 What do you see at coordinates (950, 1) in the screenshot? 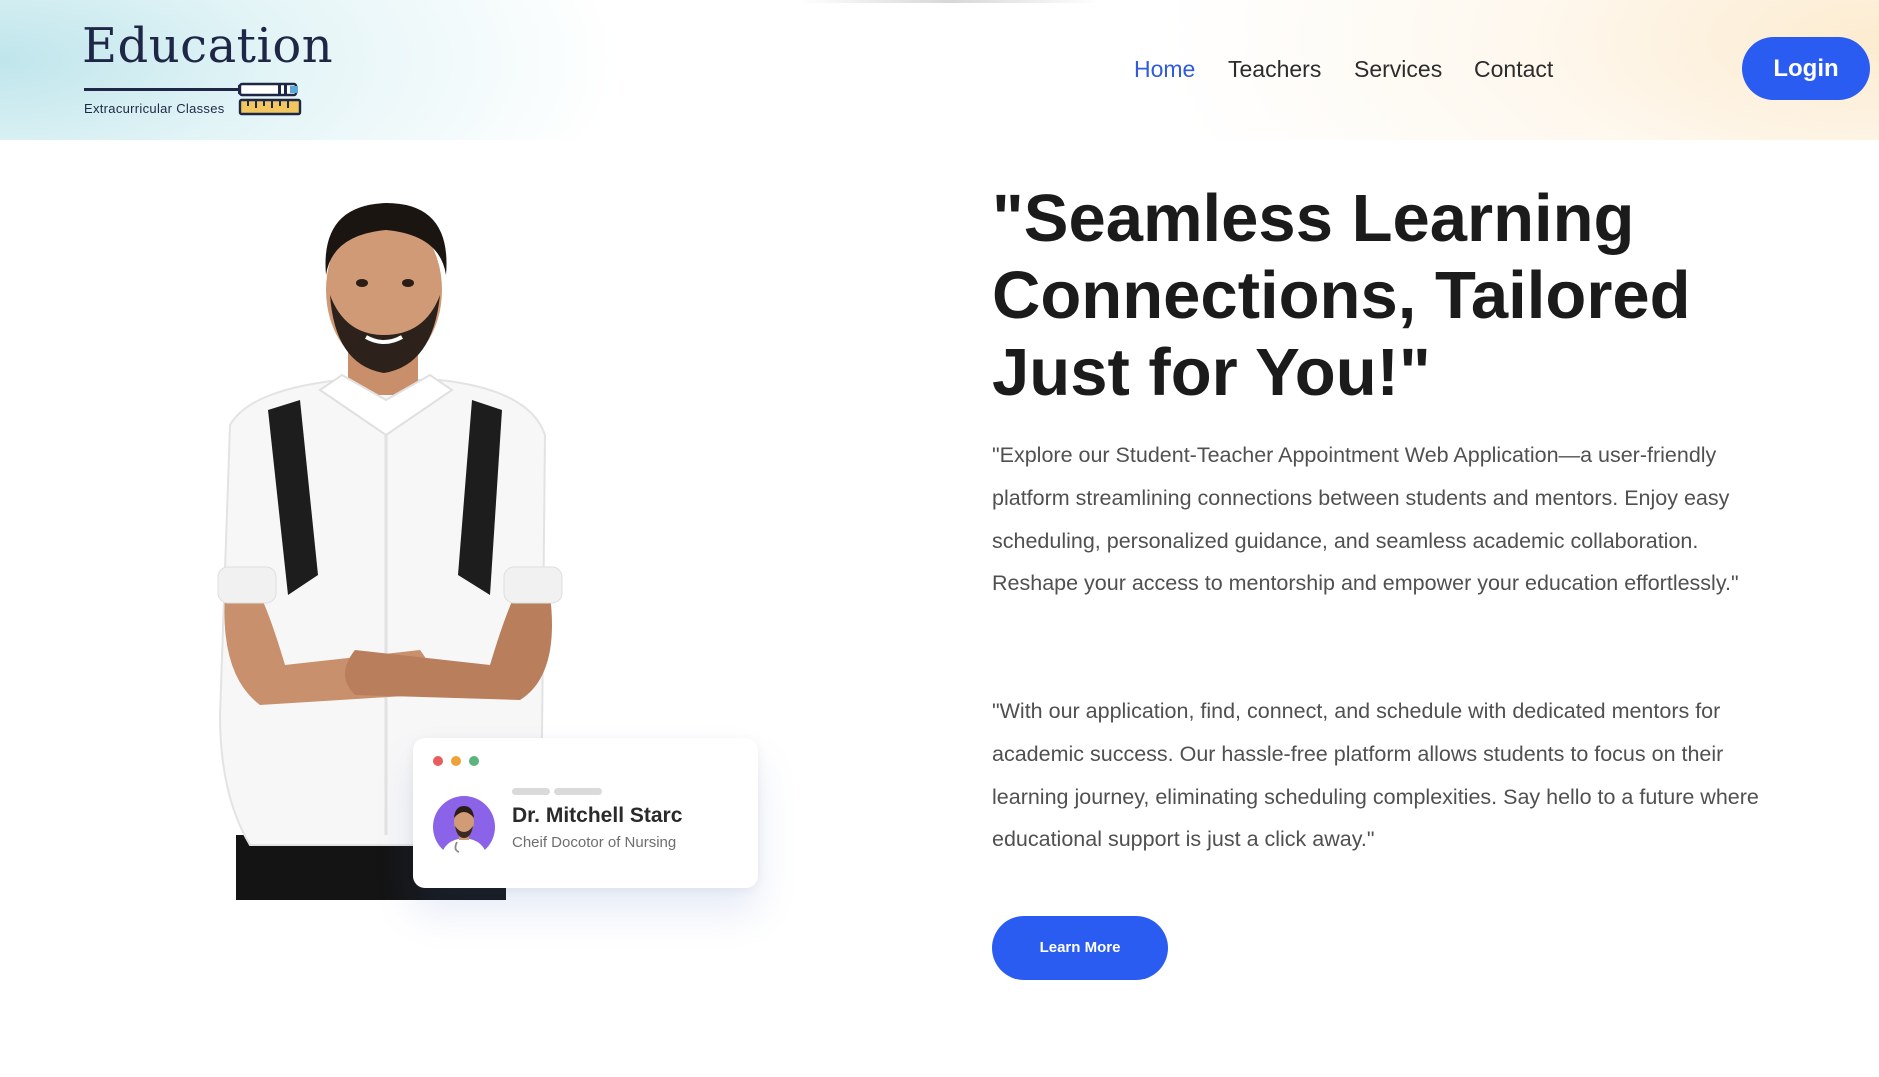
I see `top-divider` at bounding box center [950, 1].